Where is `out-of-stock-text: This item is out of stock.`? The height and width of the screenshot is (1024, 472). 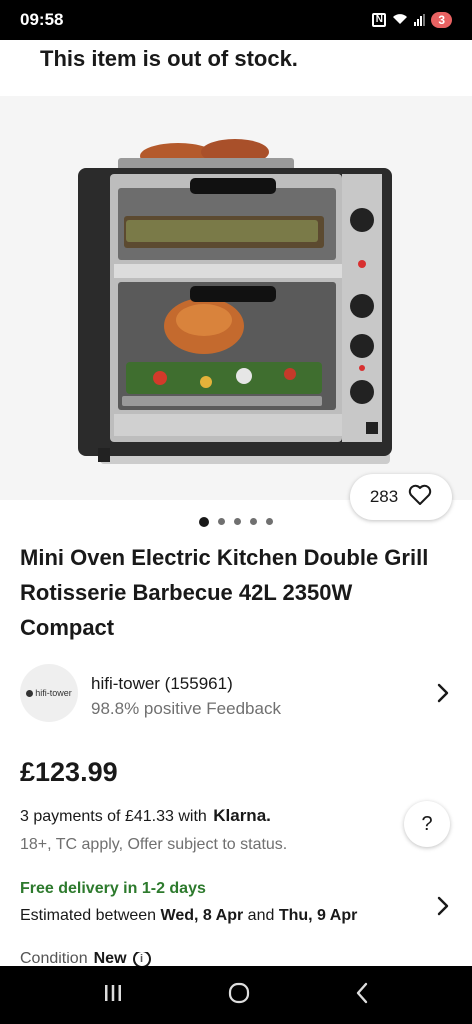
out-of-stock-text: This item is out of stock. is located at coordinates (169, 58).